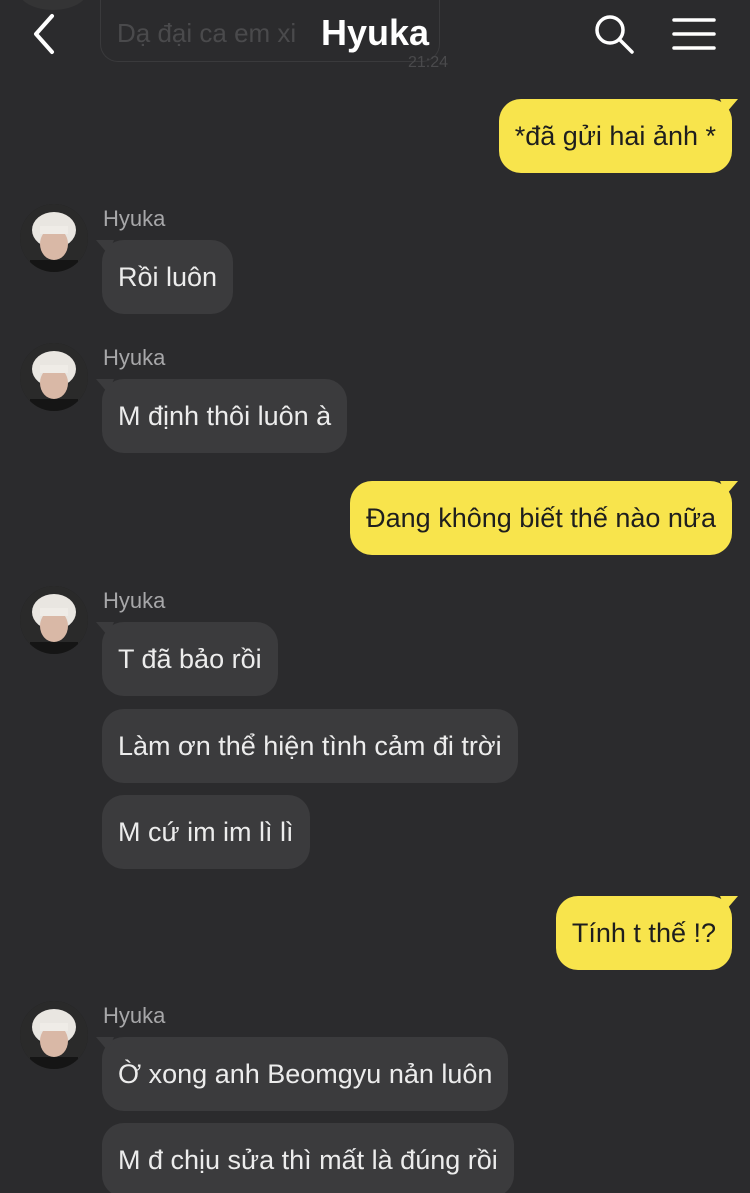 The image size is (750, 1193). What do you see at coordinates (615, 136) in the screenshot?
I see `message-text: *đã gửi hai ảnh *` at bounding box center [615, 136].